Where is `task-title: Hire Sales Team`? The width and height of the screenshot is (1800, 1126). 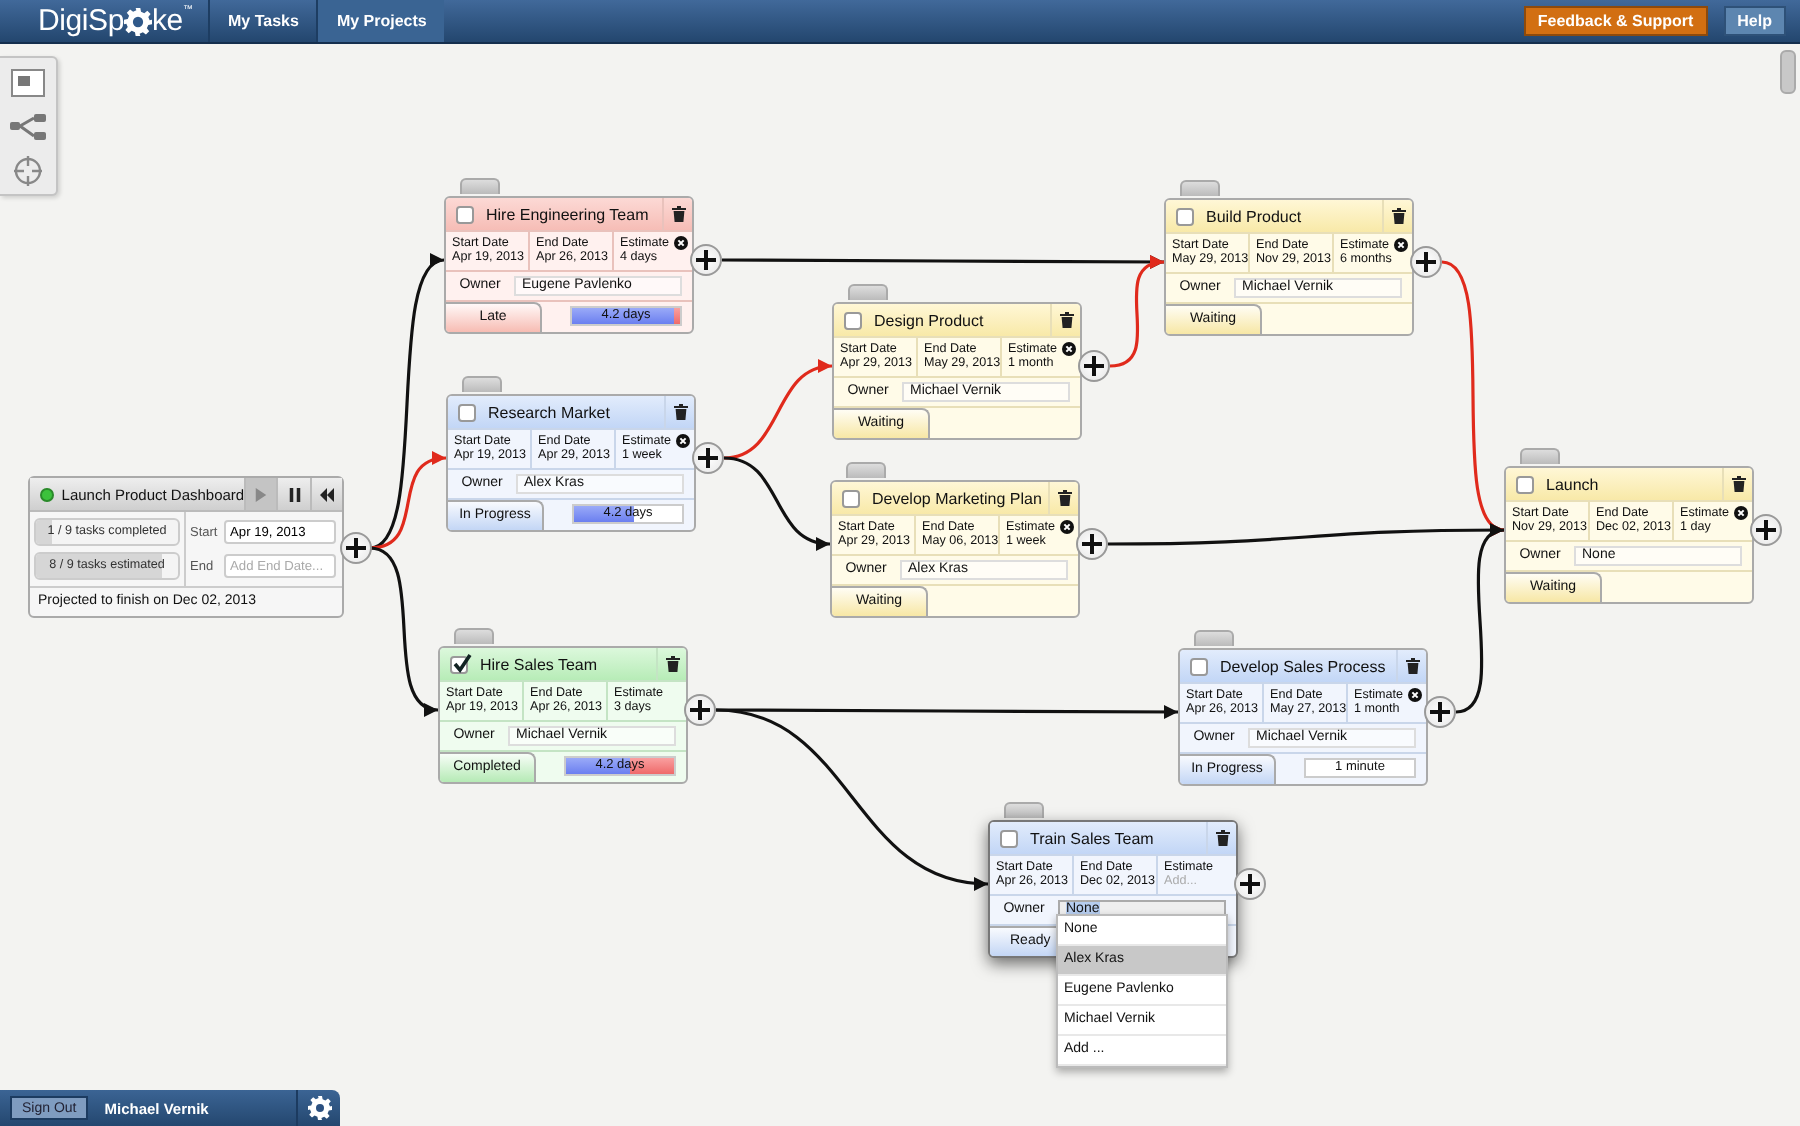 task-title: Hire Sales Team is located at coordinates (540, 664).